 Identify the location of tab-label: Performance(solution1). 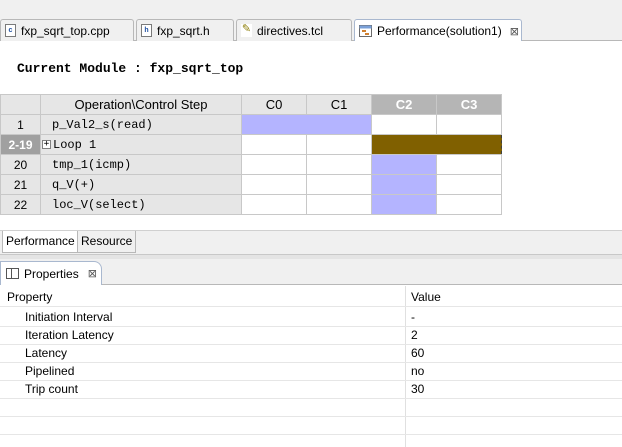
(439, 31).